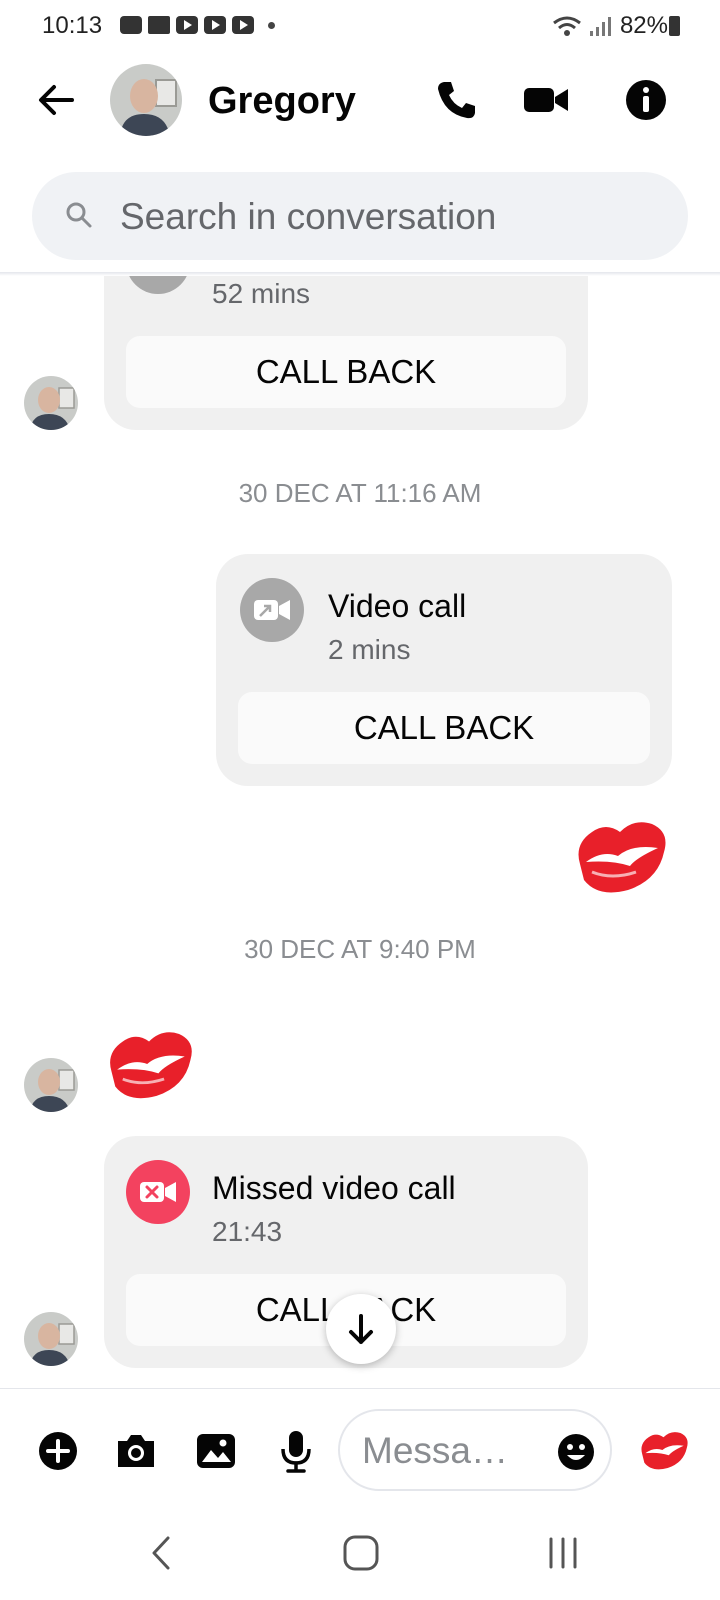  I want to click on video-camera-icon, so click(546, 100).